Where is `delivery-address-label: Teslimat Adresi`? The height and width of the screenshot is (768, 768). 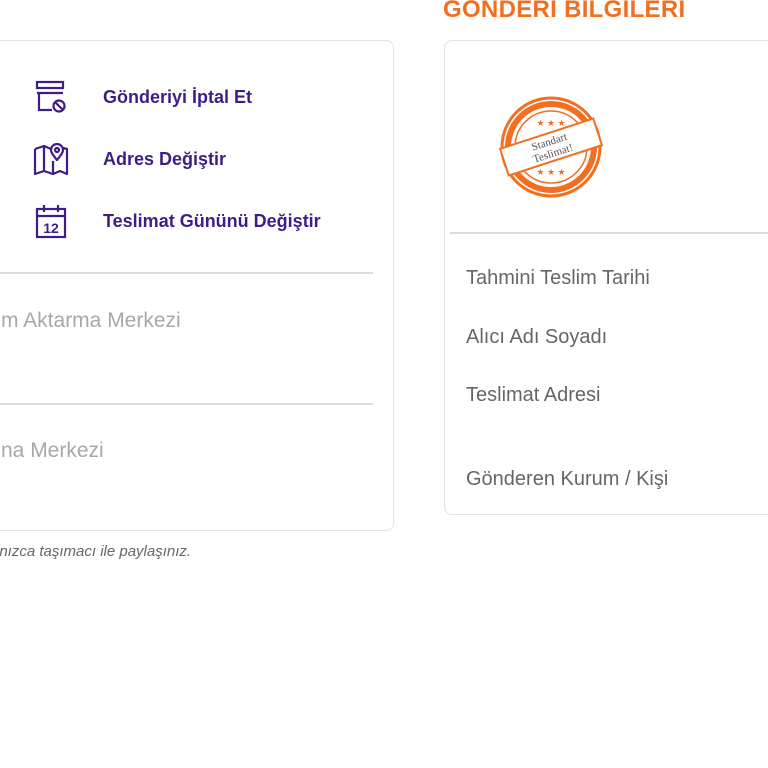 delivery-address-label: Teslimat Adresi is located at coordinates (533, 395).